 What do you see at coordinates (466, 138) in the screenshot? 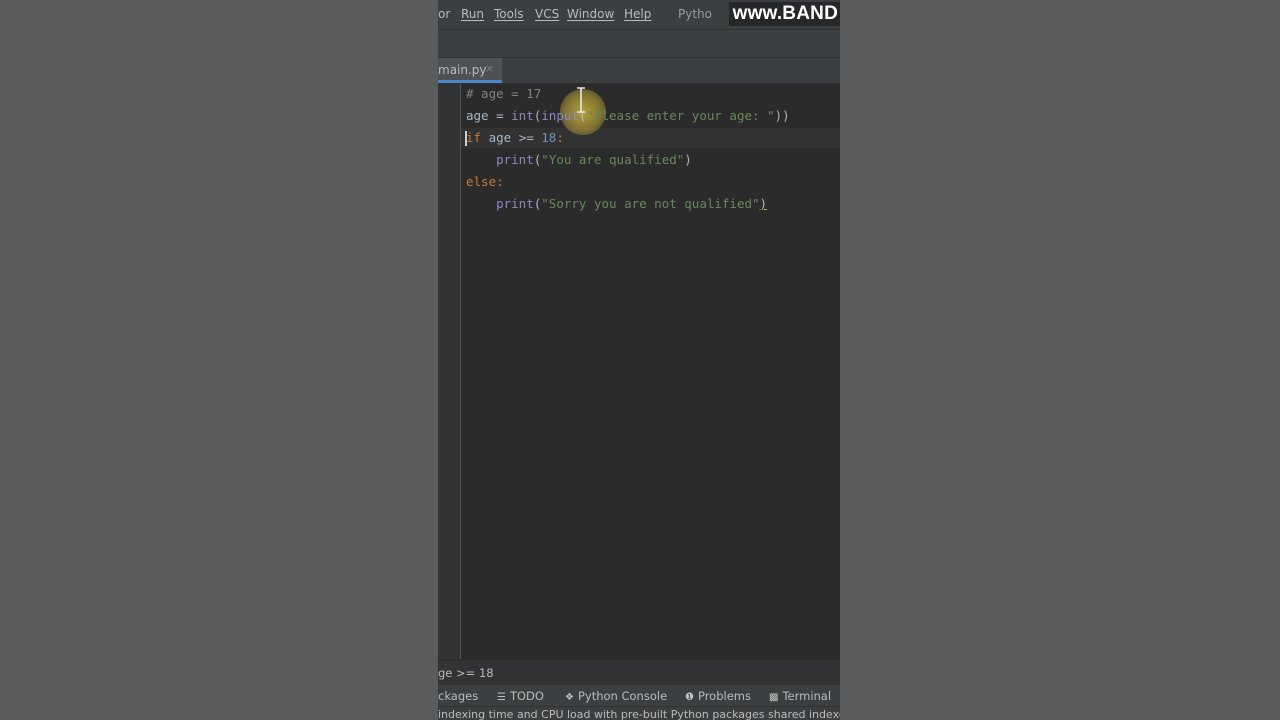
I see `text-caret` at bounding box center [466, 138].